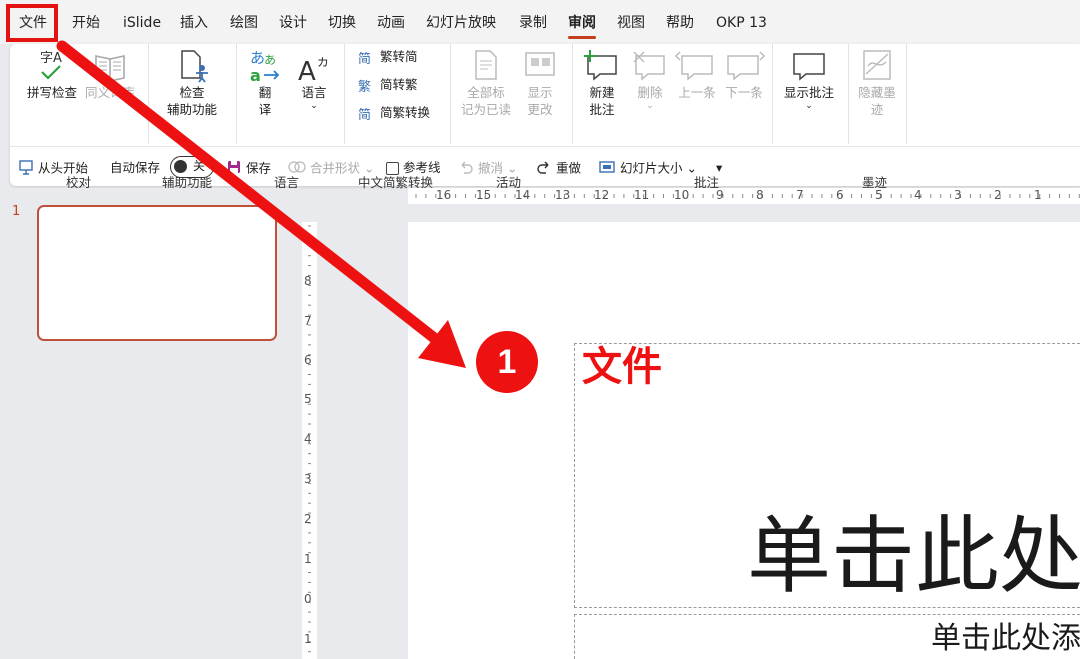 Image resolution: width=1080 pixels, height=659 pixels. Describe the element at coordinates (194, 23) in the screenshot. I see `tab-insert: 插入` at that location.